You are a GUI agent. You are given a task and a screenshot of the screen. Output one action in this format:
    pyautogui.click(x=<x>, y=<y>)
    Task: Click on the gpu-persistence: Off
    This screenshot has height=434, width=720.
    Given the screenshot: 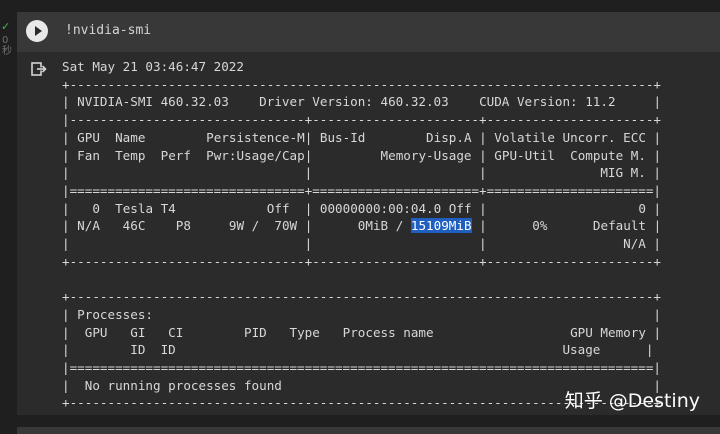 What is the action you would take?
    pyautogui.click(x=278, y=208)
    